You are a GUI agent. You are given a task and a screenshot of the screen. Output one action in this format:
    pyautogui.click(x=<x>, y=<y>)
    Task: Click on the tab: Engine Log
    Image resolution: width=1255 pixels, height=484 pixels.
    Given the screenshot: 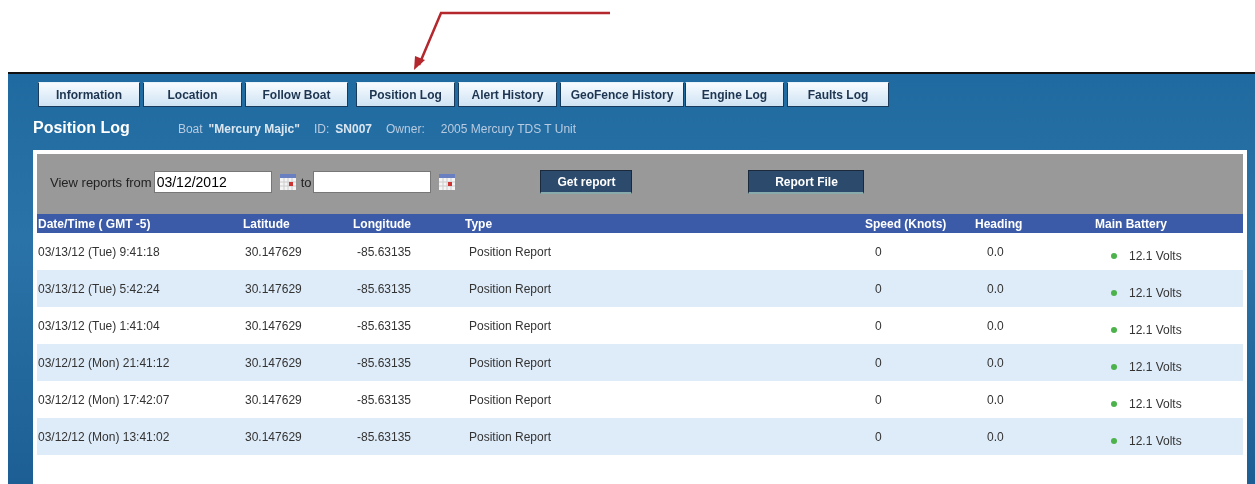 What is the action you would take?
    pyautogui.click(x=734, y=94)
    